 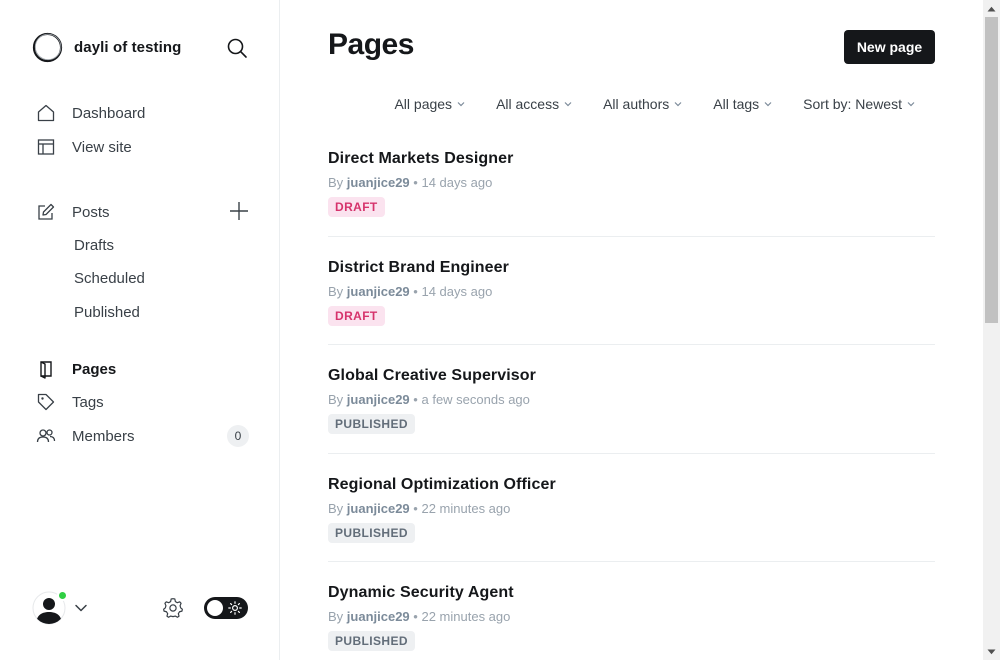 I want to click on home-icon, so click(x=46, y=113).